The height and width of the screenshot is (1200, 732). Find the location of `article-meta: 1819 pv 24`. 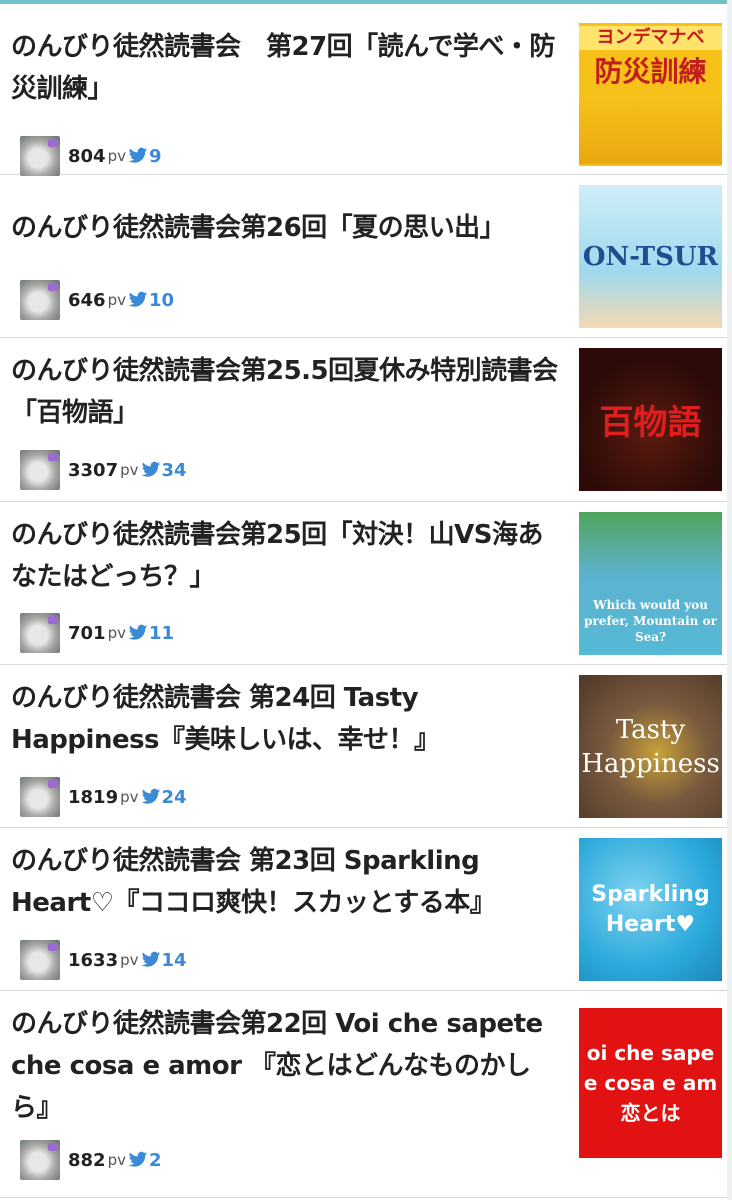

article-meta: 1819 pv 24 is located at coordinates (103, 797).